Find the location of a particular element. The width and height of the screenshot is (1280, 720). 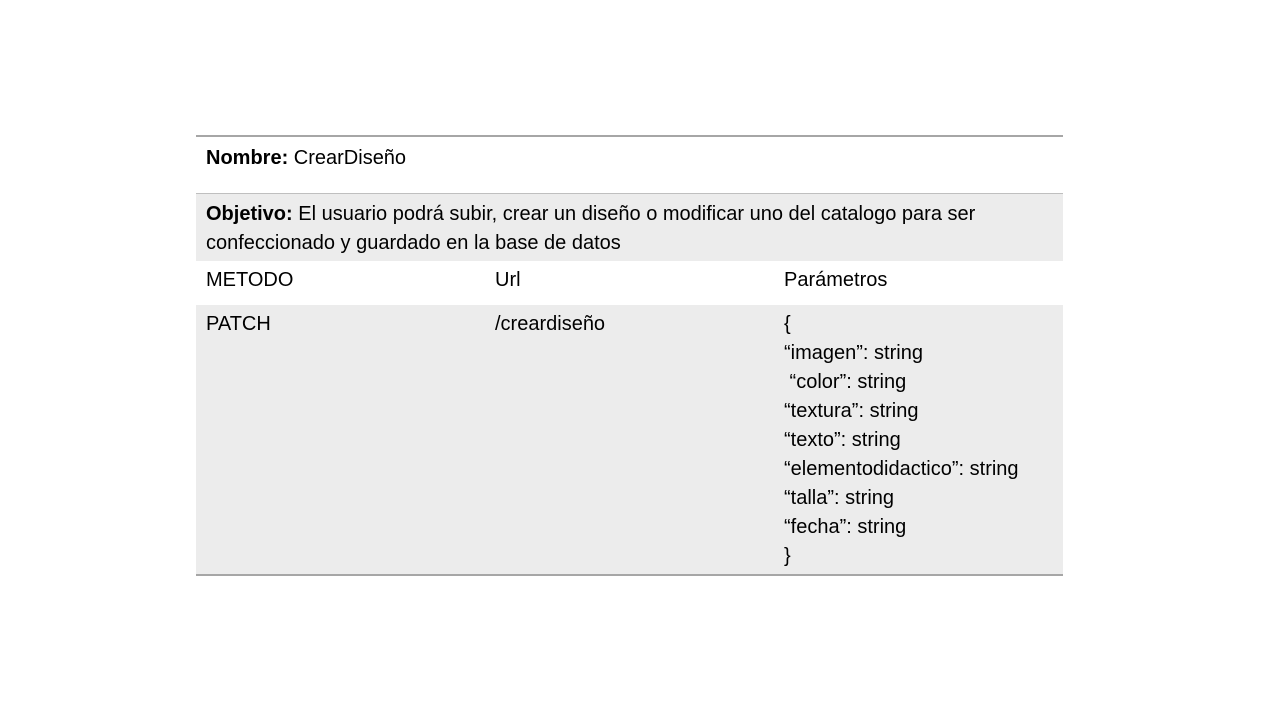

param-line: { is located at coordinates (787, 324).